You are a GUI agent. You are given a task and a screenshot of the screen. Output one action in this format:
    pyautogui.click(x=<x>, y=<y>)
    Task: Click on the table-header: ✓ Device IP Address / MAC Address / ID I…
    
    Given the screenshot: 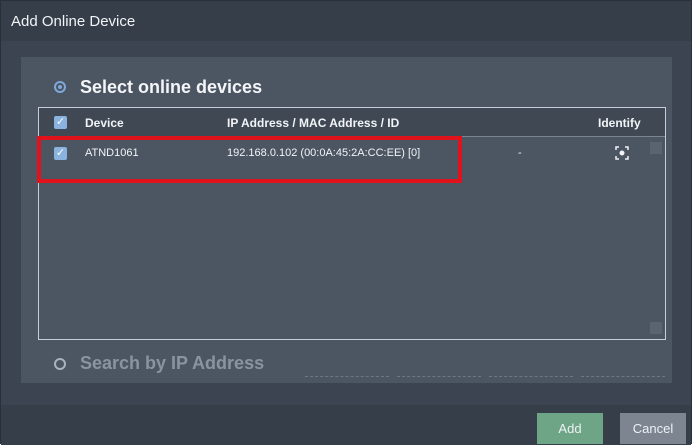 What is the action you would take?
    pyautogui.click(x=352, y=122)
    